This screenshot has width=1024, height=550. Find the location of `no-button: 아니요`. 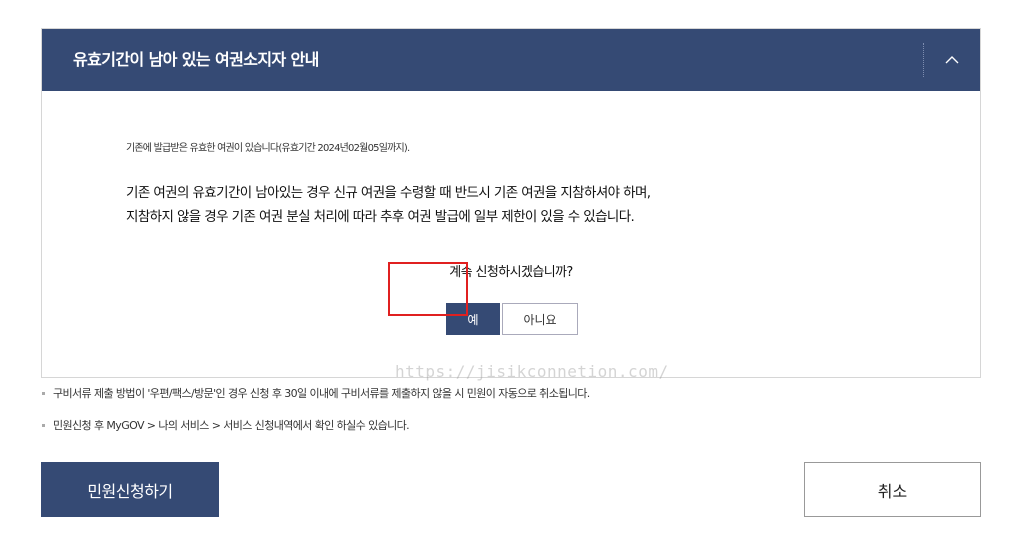

no-button: 아니요 is located at coordinates (540, 319).